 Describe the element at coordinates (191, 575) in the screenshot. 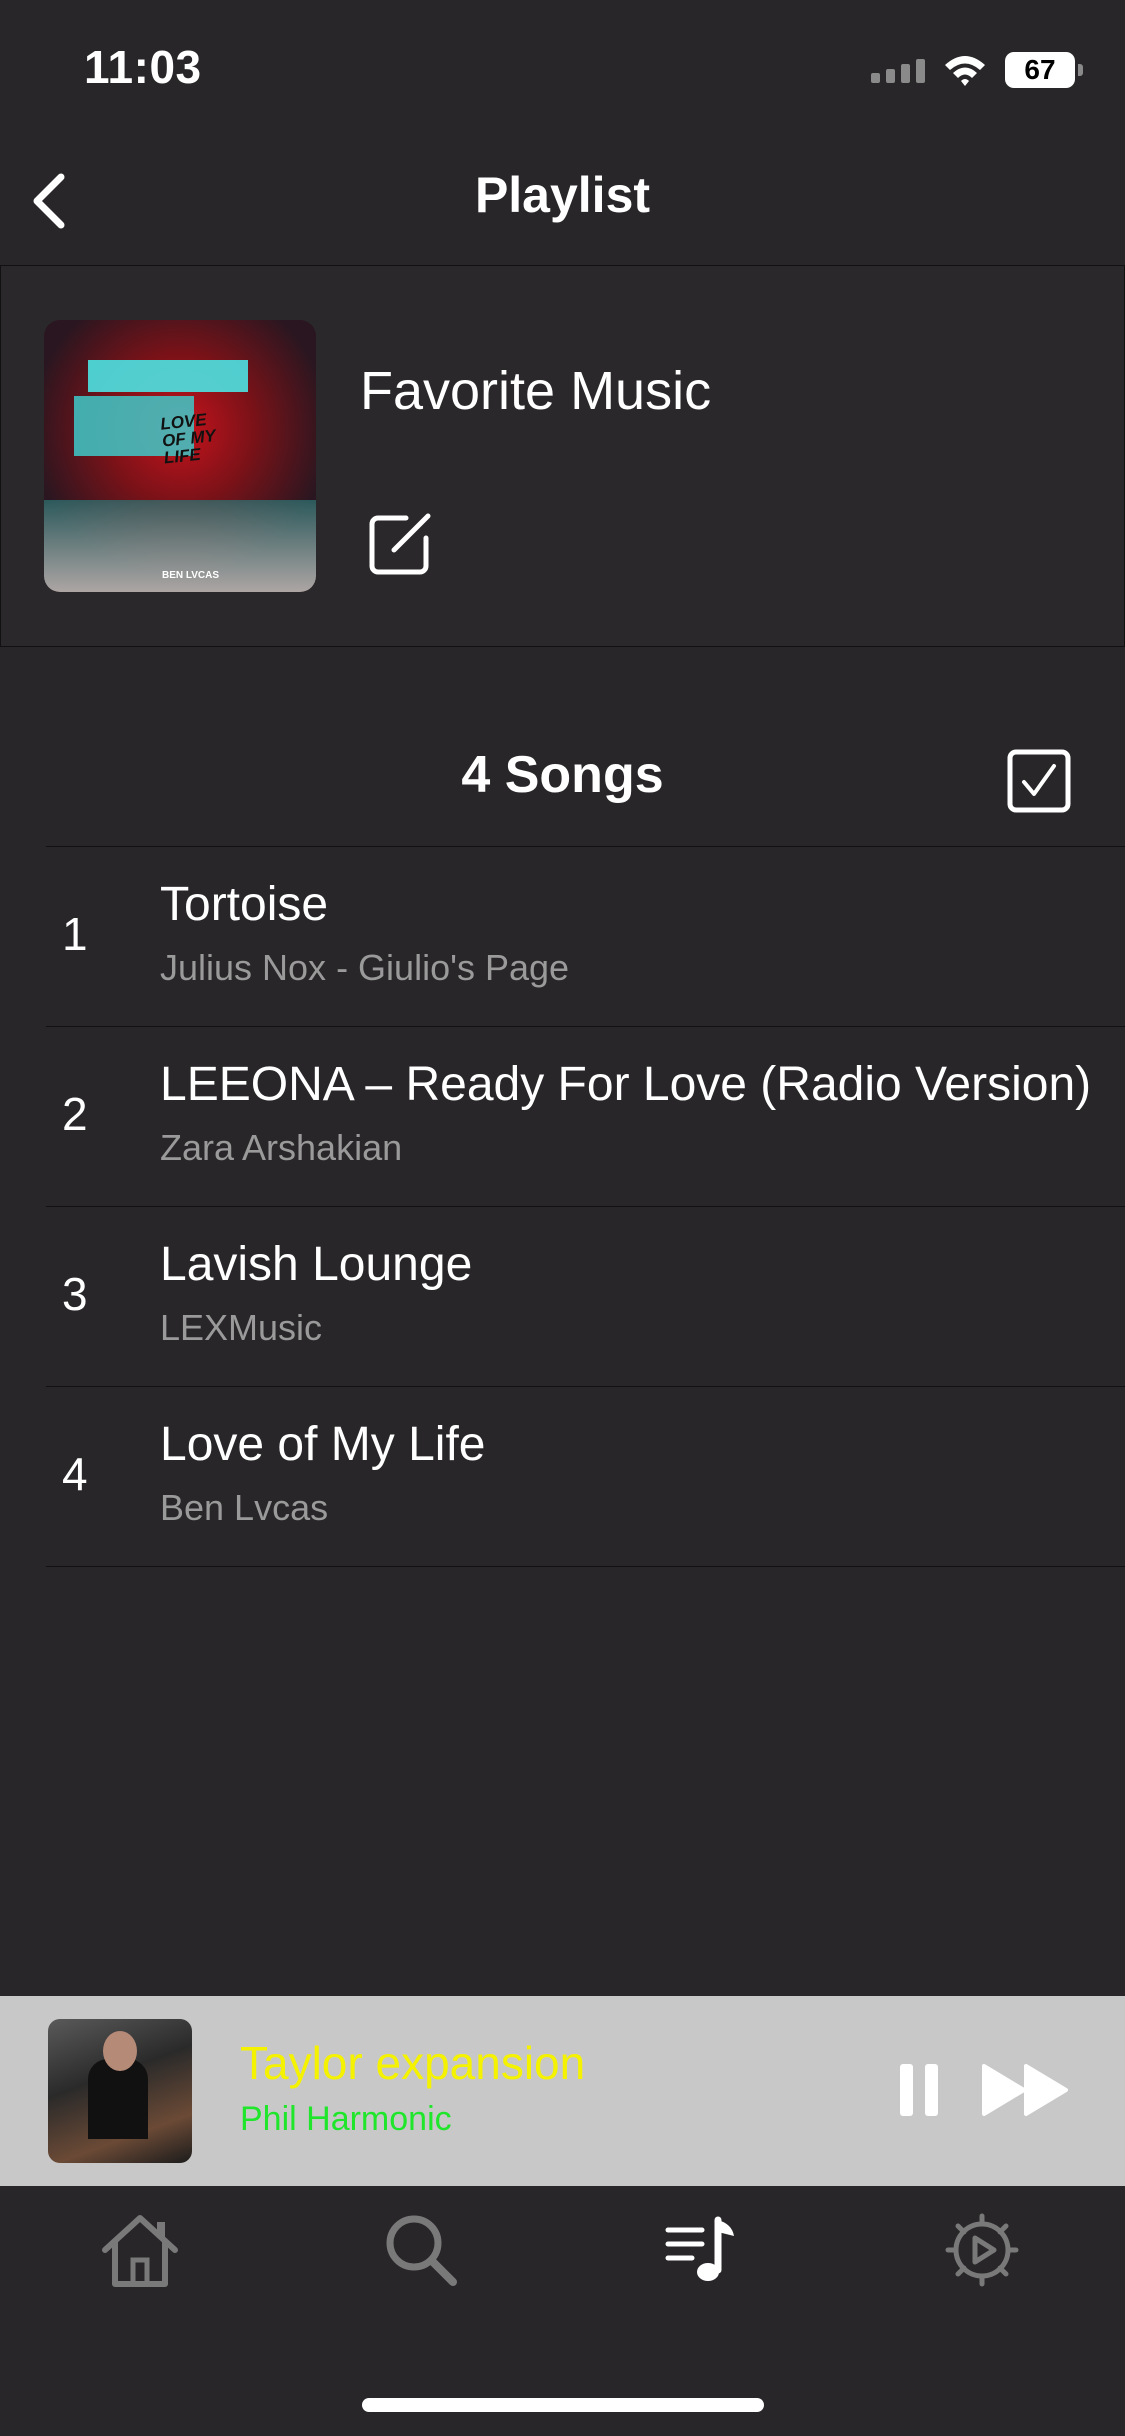

I see `cover-artist-text: BEN LVCAS` at that location.